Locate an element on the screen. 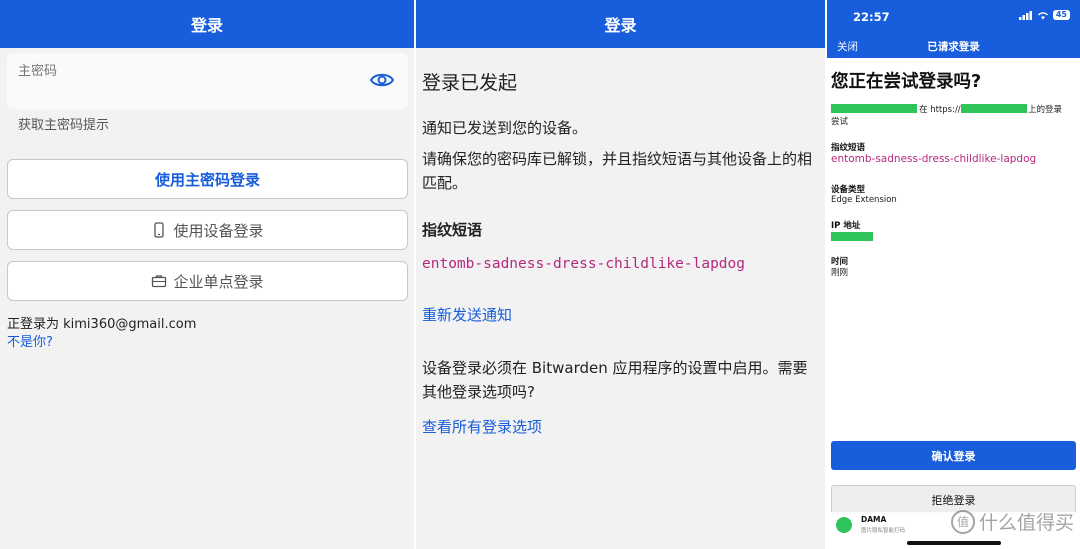 Image resolution: width=1080 pixels, height=549 pixels. device-type-label: 设备类型 is located at coordinates (848, 190).